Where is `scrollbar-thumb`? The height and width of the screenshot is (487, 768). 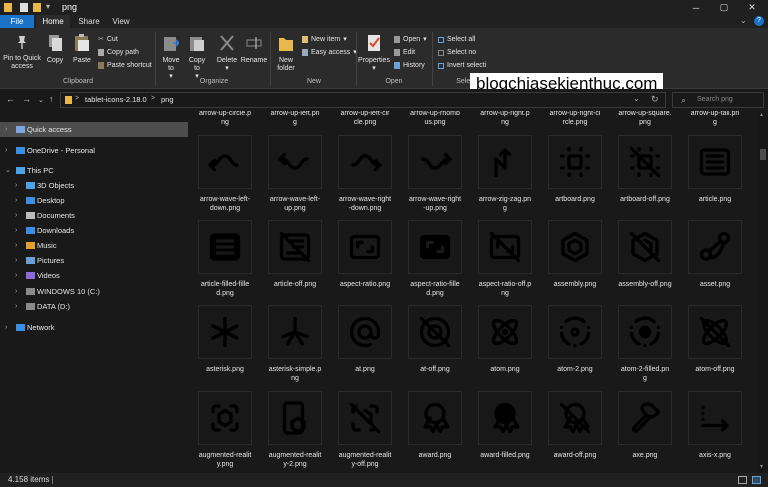
scrollbar-thumb is located at coordinates (763, 154).